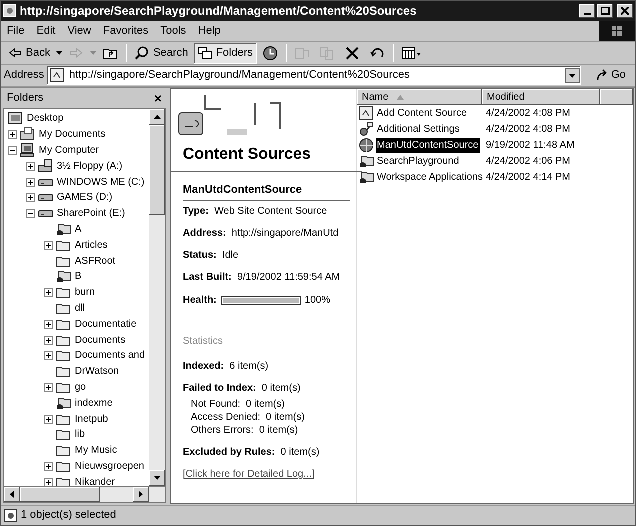 This screenshot has height=526, width=636. What do you see at coordinates (91, 245) in the screenshot?
I see `tree-item: Articles` at bounding box center [91, 245].